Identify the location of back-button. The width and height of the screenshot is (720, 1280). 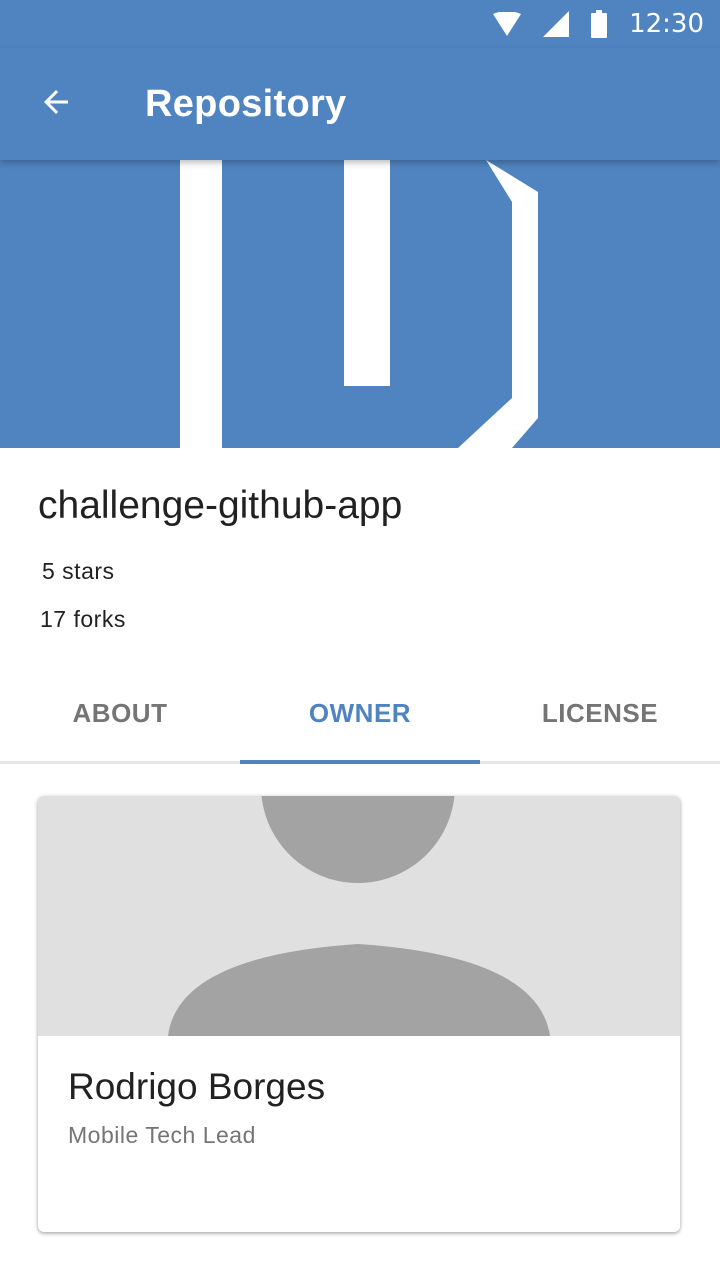
(56, 104).